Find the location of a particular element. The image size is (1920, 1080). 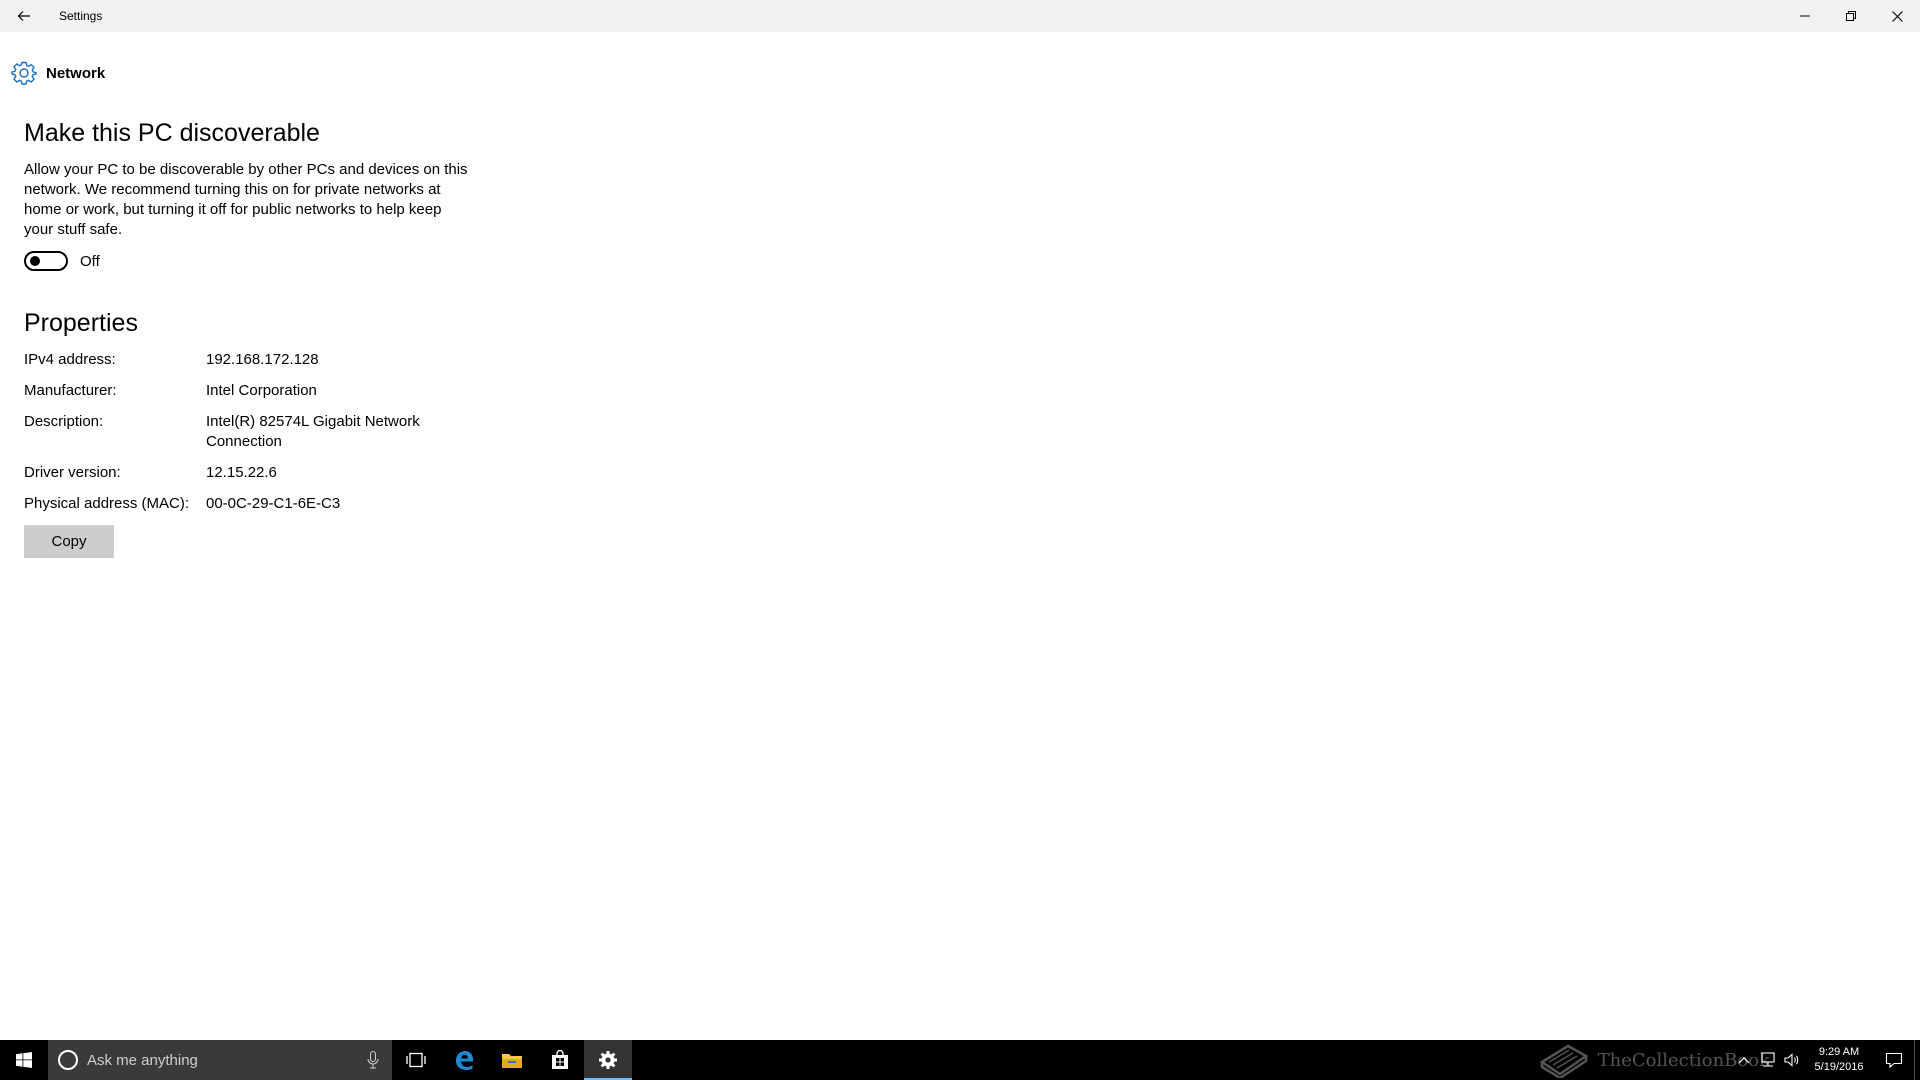

volume-icon is located at coordinates (1791, 1060).